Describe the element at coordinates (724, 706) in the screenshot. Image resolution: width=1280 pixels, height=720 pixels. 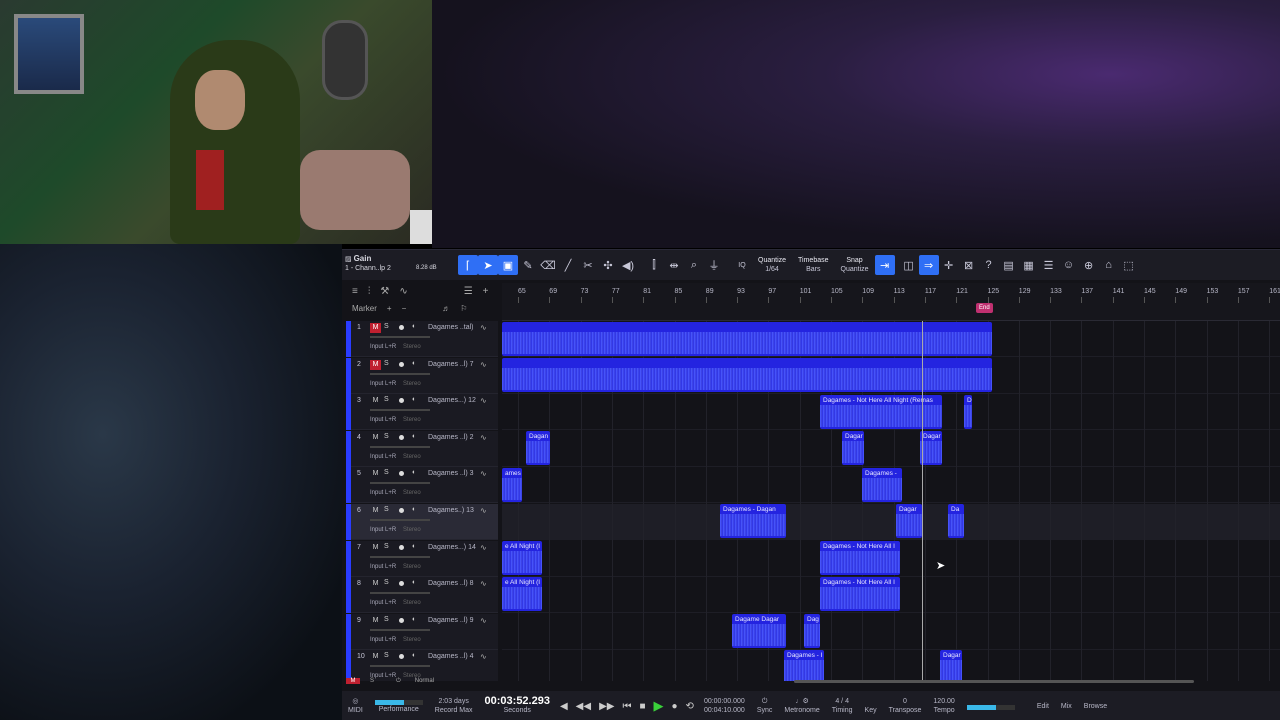
I see `loop-range: 00:00:00.000 00:04:10.000` at that location.